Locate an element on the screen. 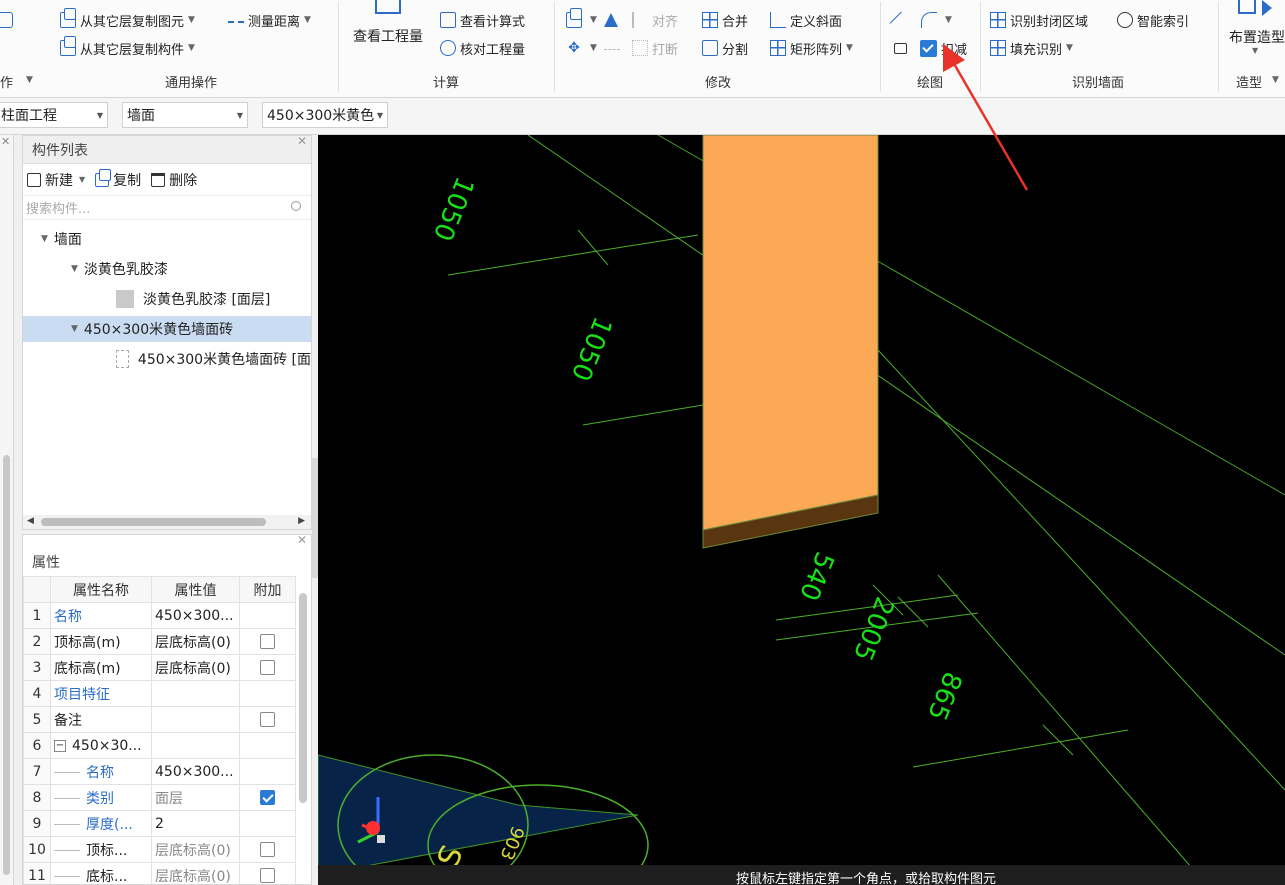 This screenshot has width=1285, height=885. rect-icon is located at coordinates (900, 48).